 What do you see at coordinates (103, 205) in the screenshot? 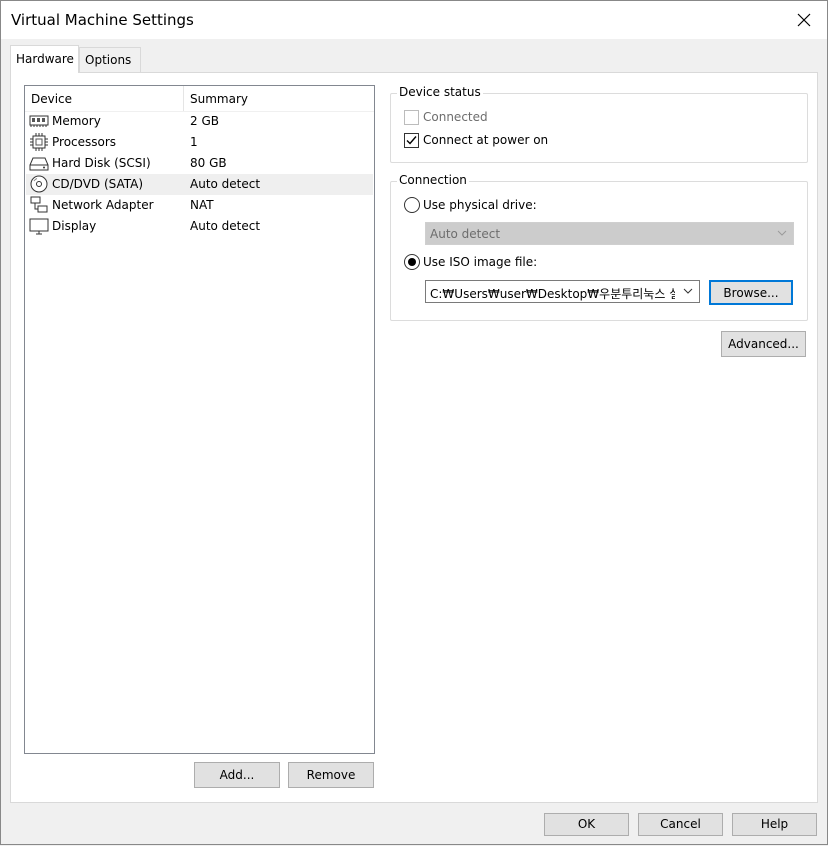
I see `device-name: Network Adapter` at bounding box center [103, 205].